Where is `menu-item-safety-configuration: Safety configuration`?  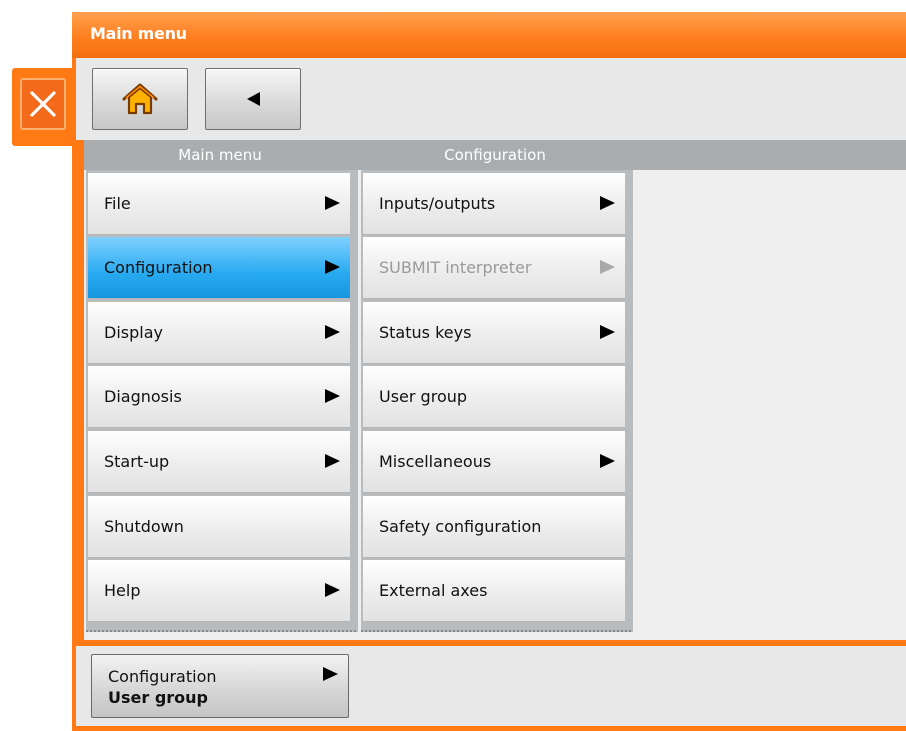
menu-item-safety-configuration: Safety configuration is located at coordinates (494, 527).